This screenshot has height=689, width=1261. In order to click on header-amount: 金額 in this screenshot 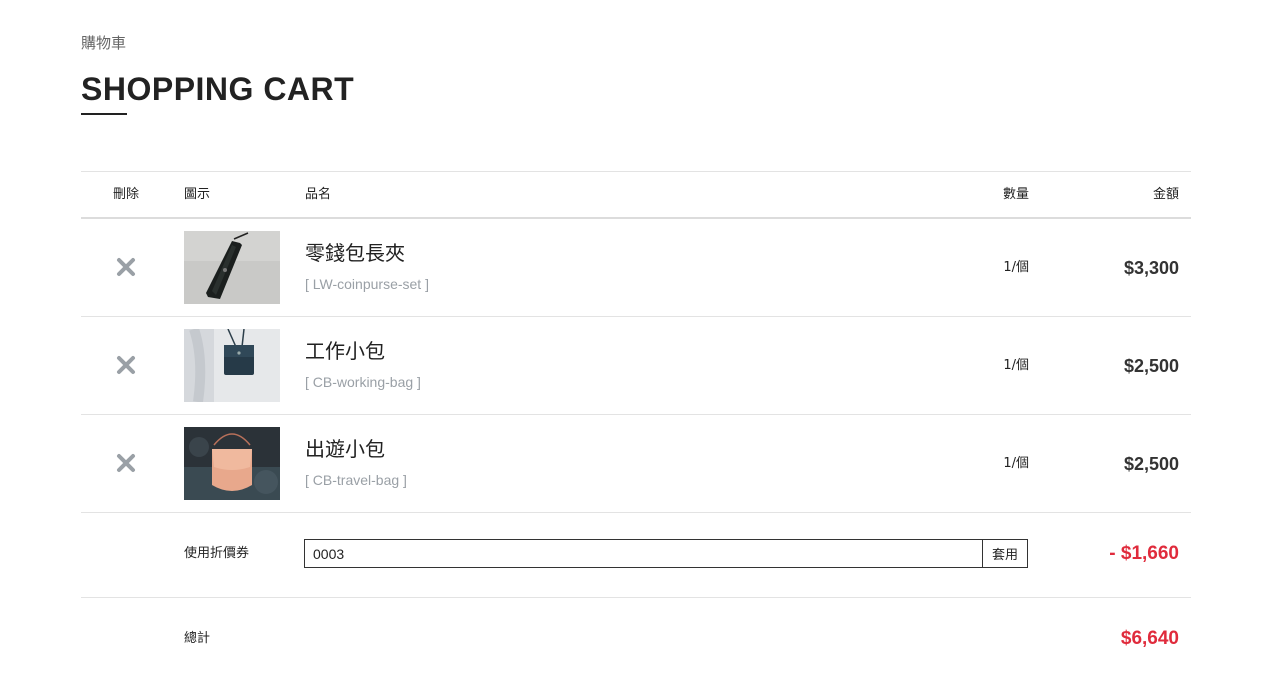, I will do `click(1165, 194)`.